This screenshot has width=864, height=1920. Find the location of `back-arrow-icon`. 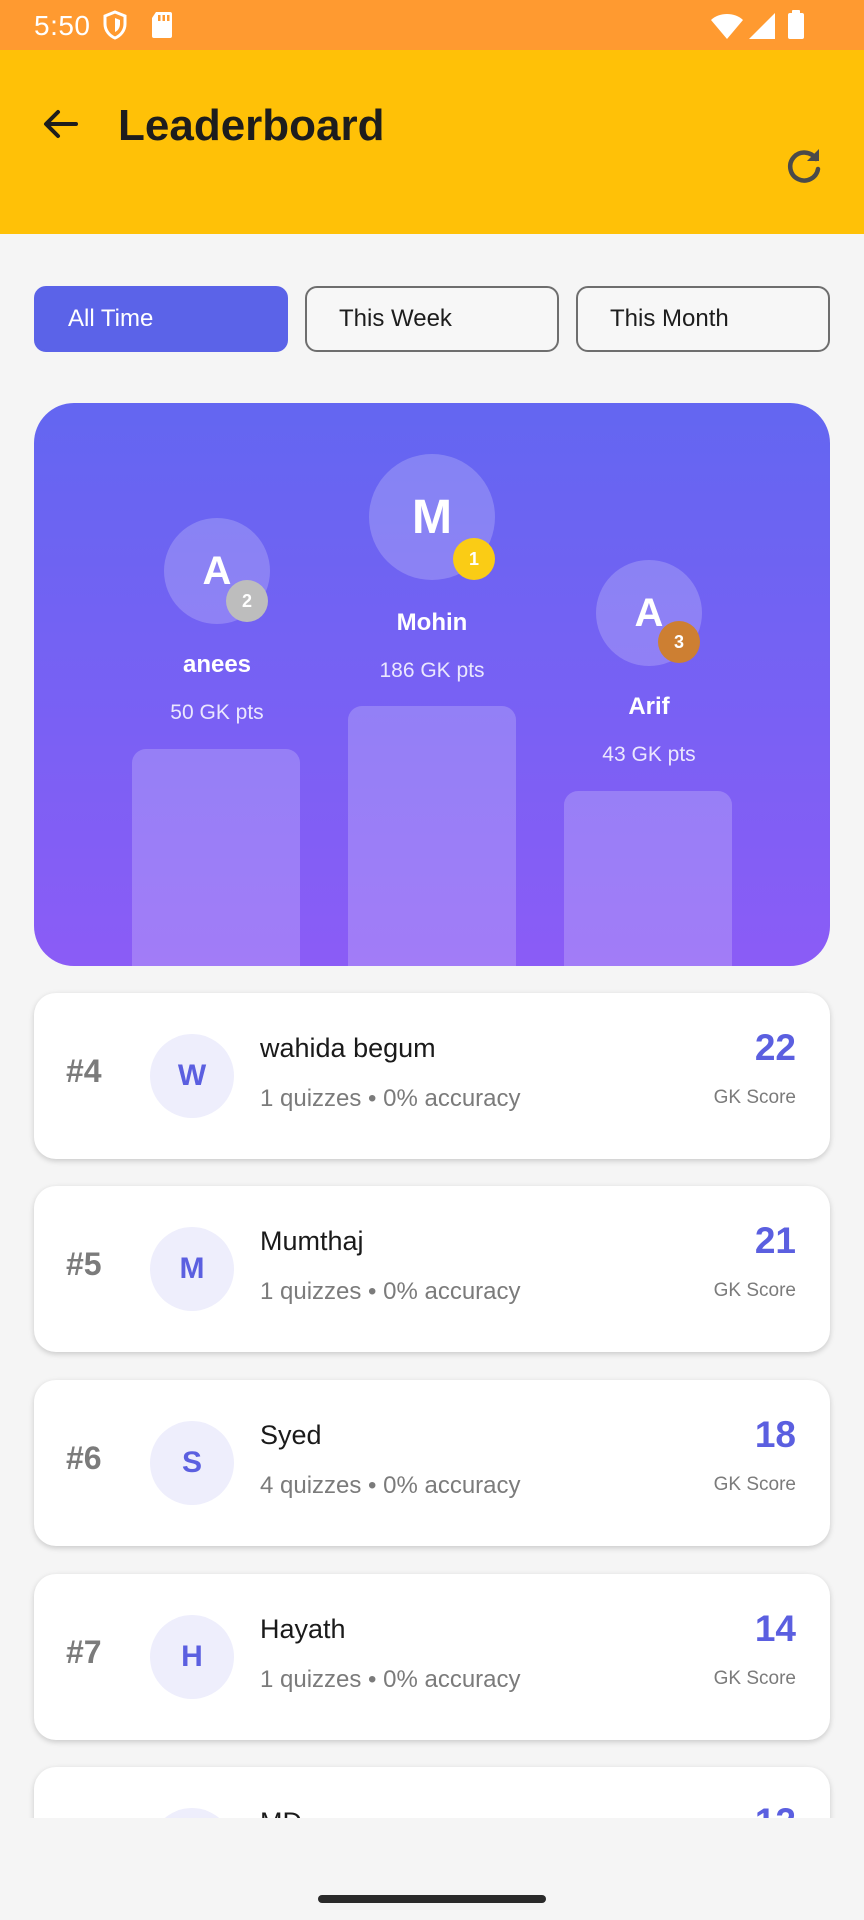

back-arrow-icon is located at coordinates (60, 126).